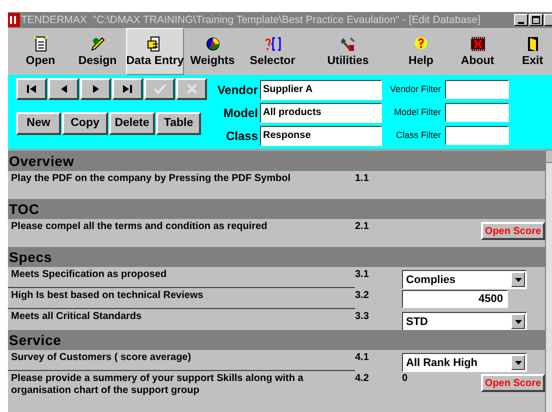 This screenshot has width=552, height=412. I want to click on first-icon, so click(31, 89).